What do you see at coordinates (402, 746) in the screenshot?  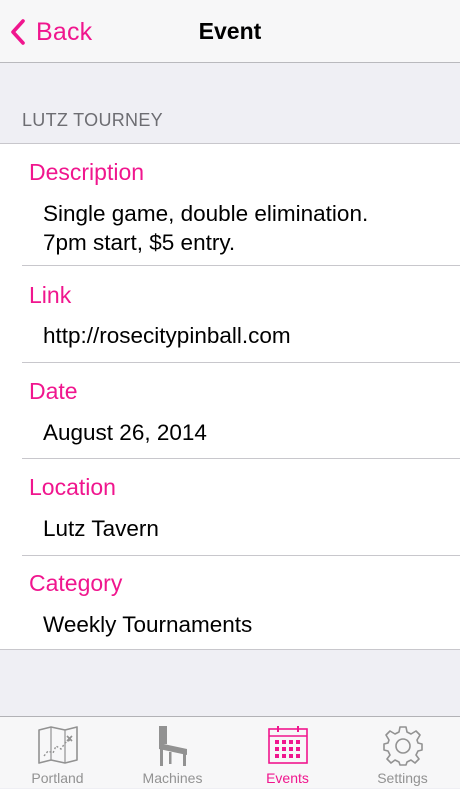 I see `gear-icon` at bounding box center [402, 746].